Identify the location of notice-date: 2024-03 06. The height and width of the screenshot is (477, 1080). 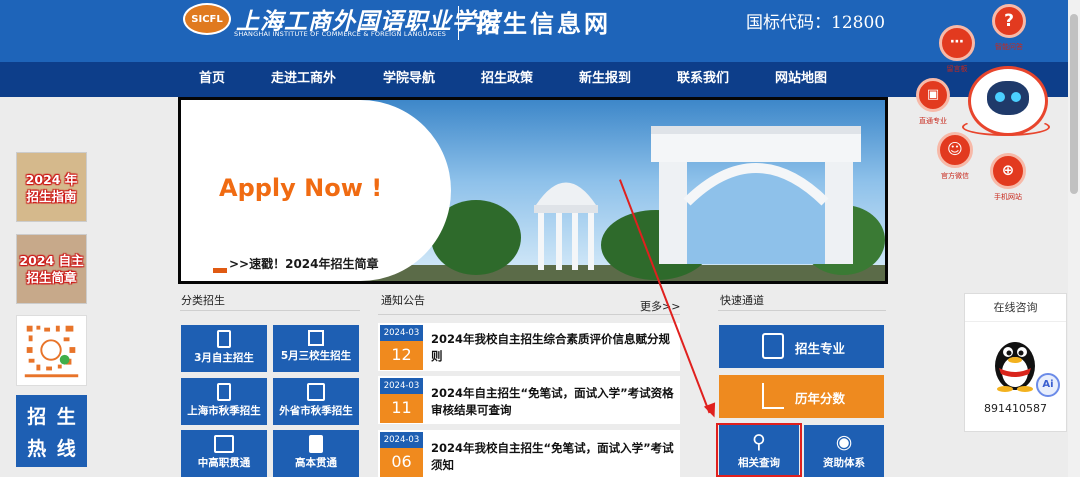
(401, 454).